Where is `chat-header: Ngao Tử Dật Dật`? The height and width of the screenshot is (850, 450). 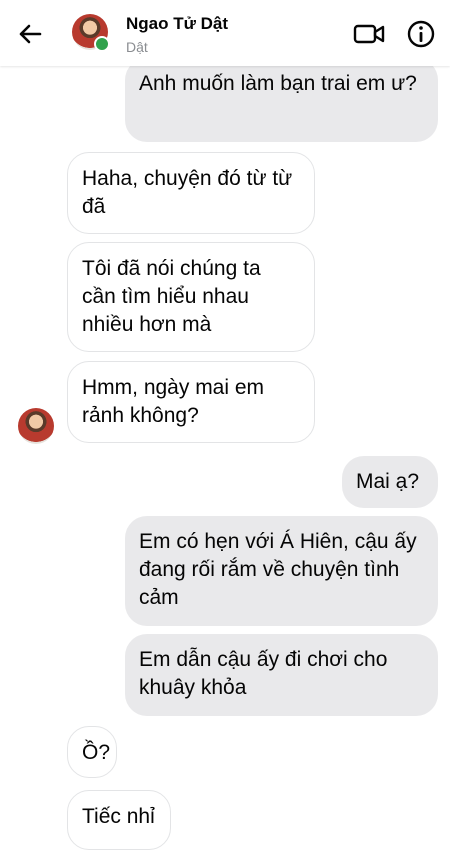
chat-header: Ngao Tử Dật Dật is located at coordinates (225, 33).